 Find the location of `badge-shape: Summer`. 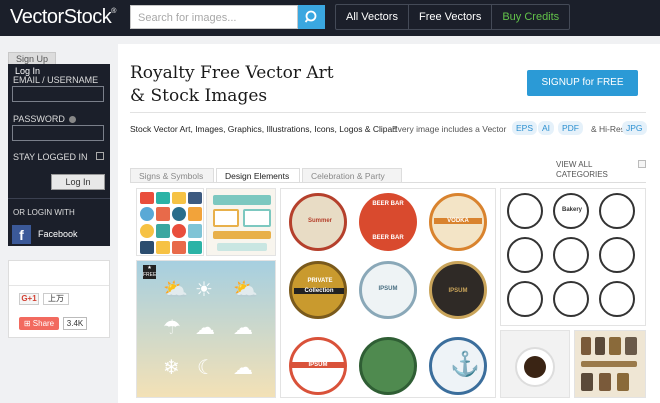

badge-shape: Summer is located at coordinates (318, 222).